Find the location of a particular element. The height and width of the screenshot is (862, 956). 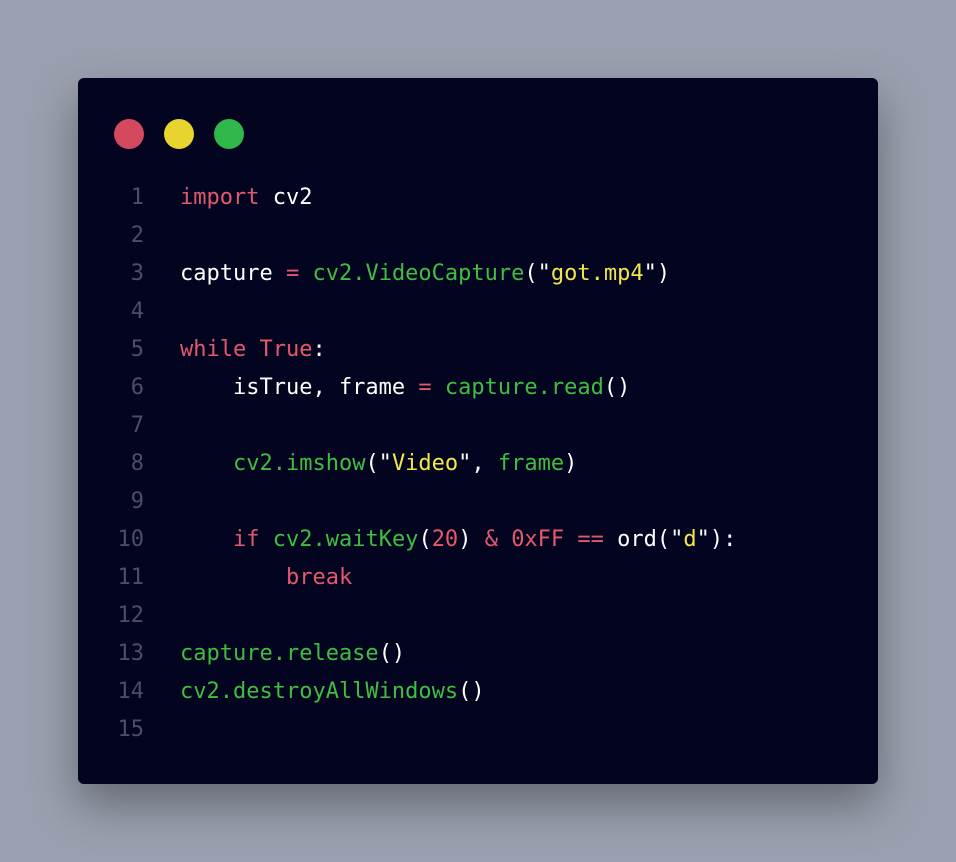

code-token: 20 is located at coordinates (445, 539).